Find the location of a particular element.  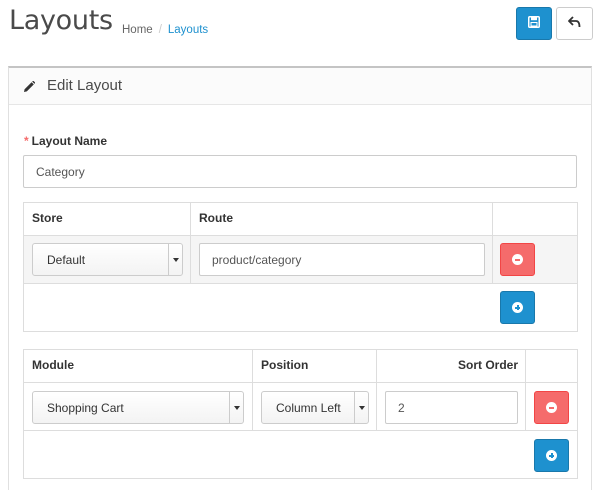

breadcrumb: Home / Layouts is located at coordinates (165, 30).